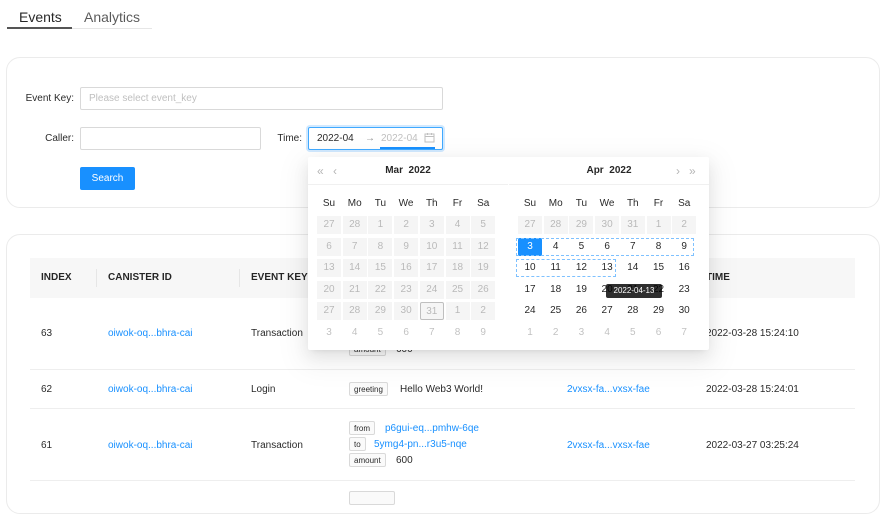 This screenshot has height=514, width=887. I want to click on tab-events: Events, so click(40, 17).